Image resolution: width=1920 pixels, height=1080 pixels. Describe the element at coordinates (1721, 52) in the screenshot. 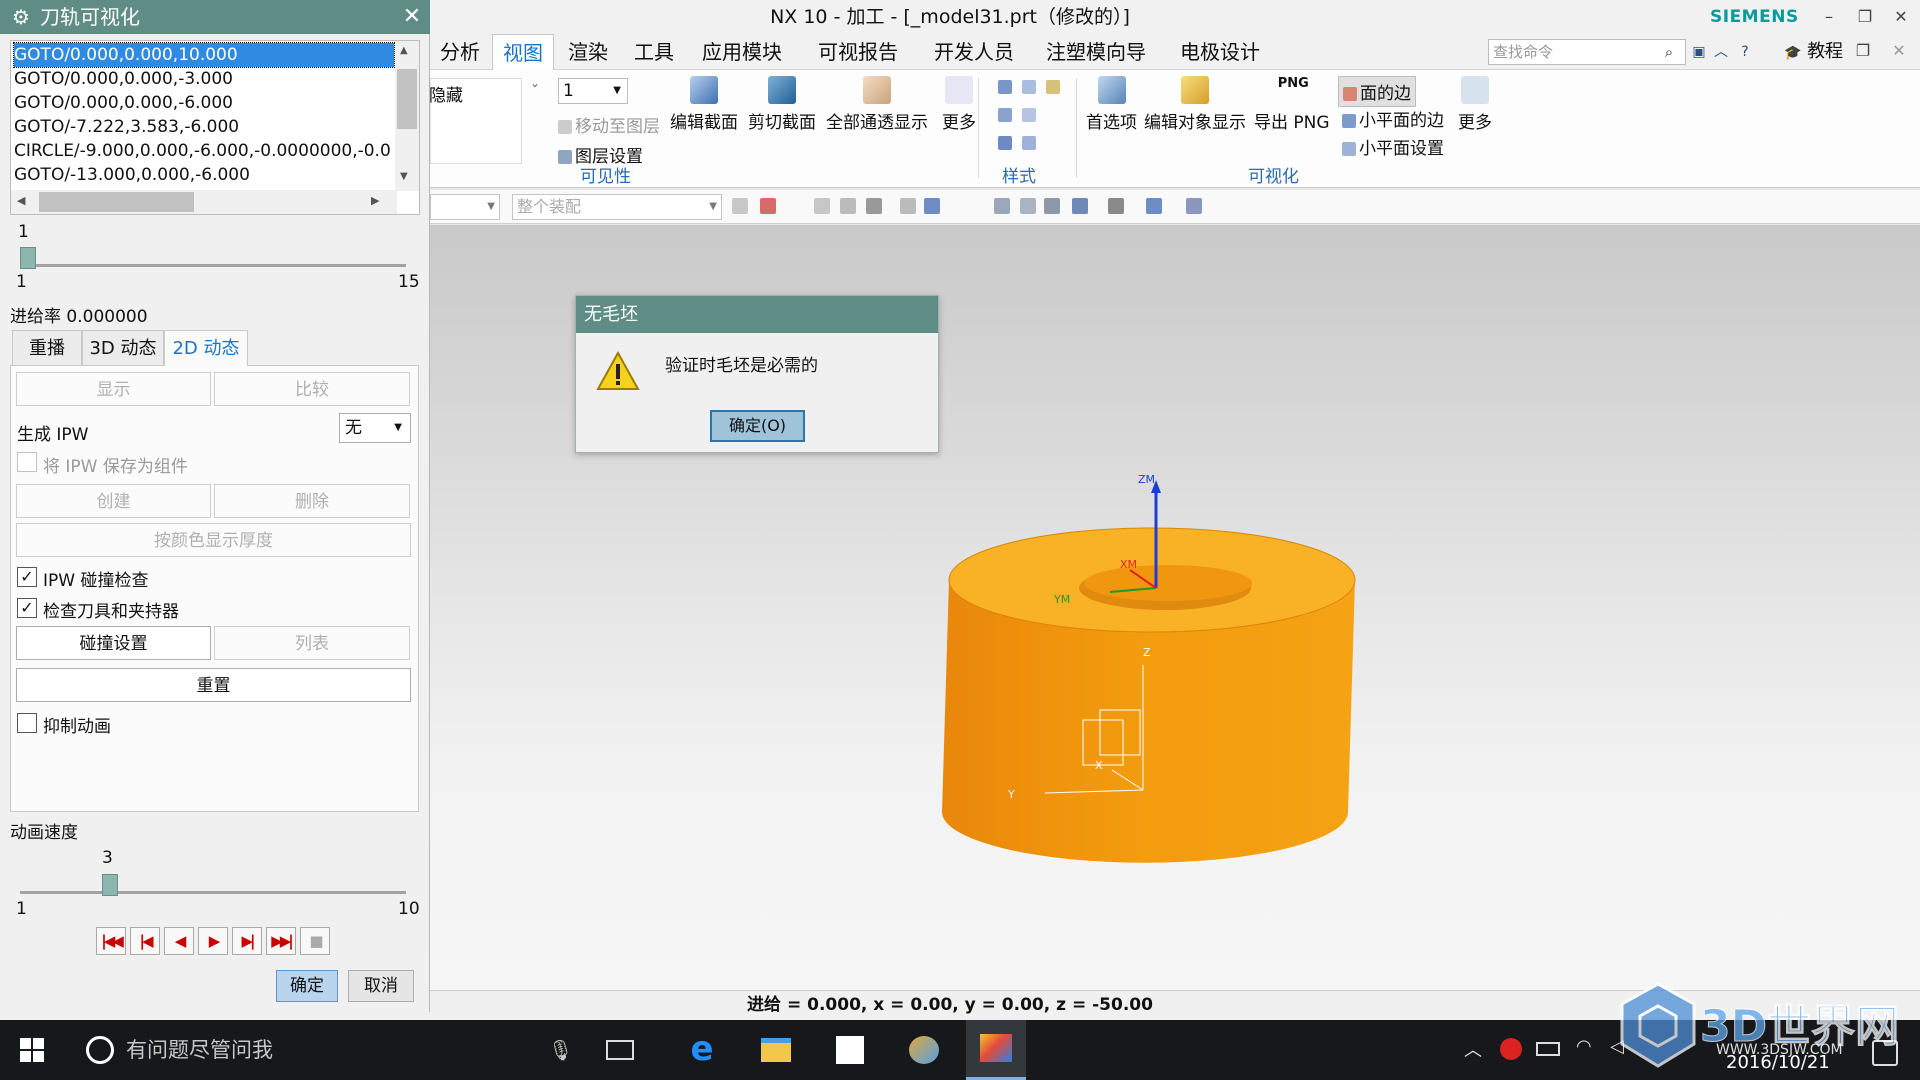

I see `collapse-icon: ︿` at that location.